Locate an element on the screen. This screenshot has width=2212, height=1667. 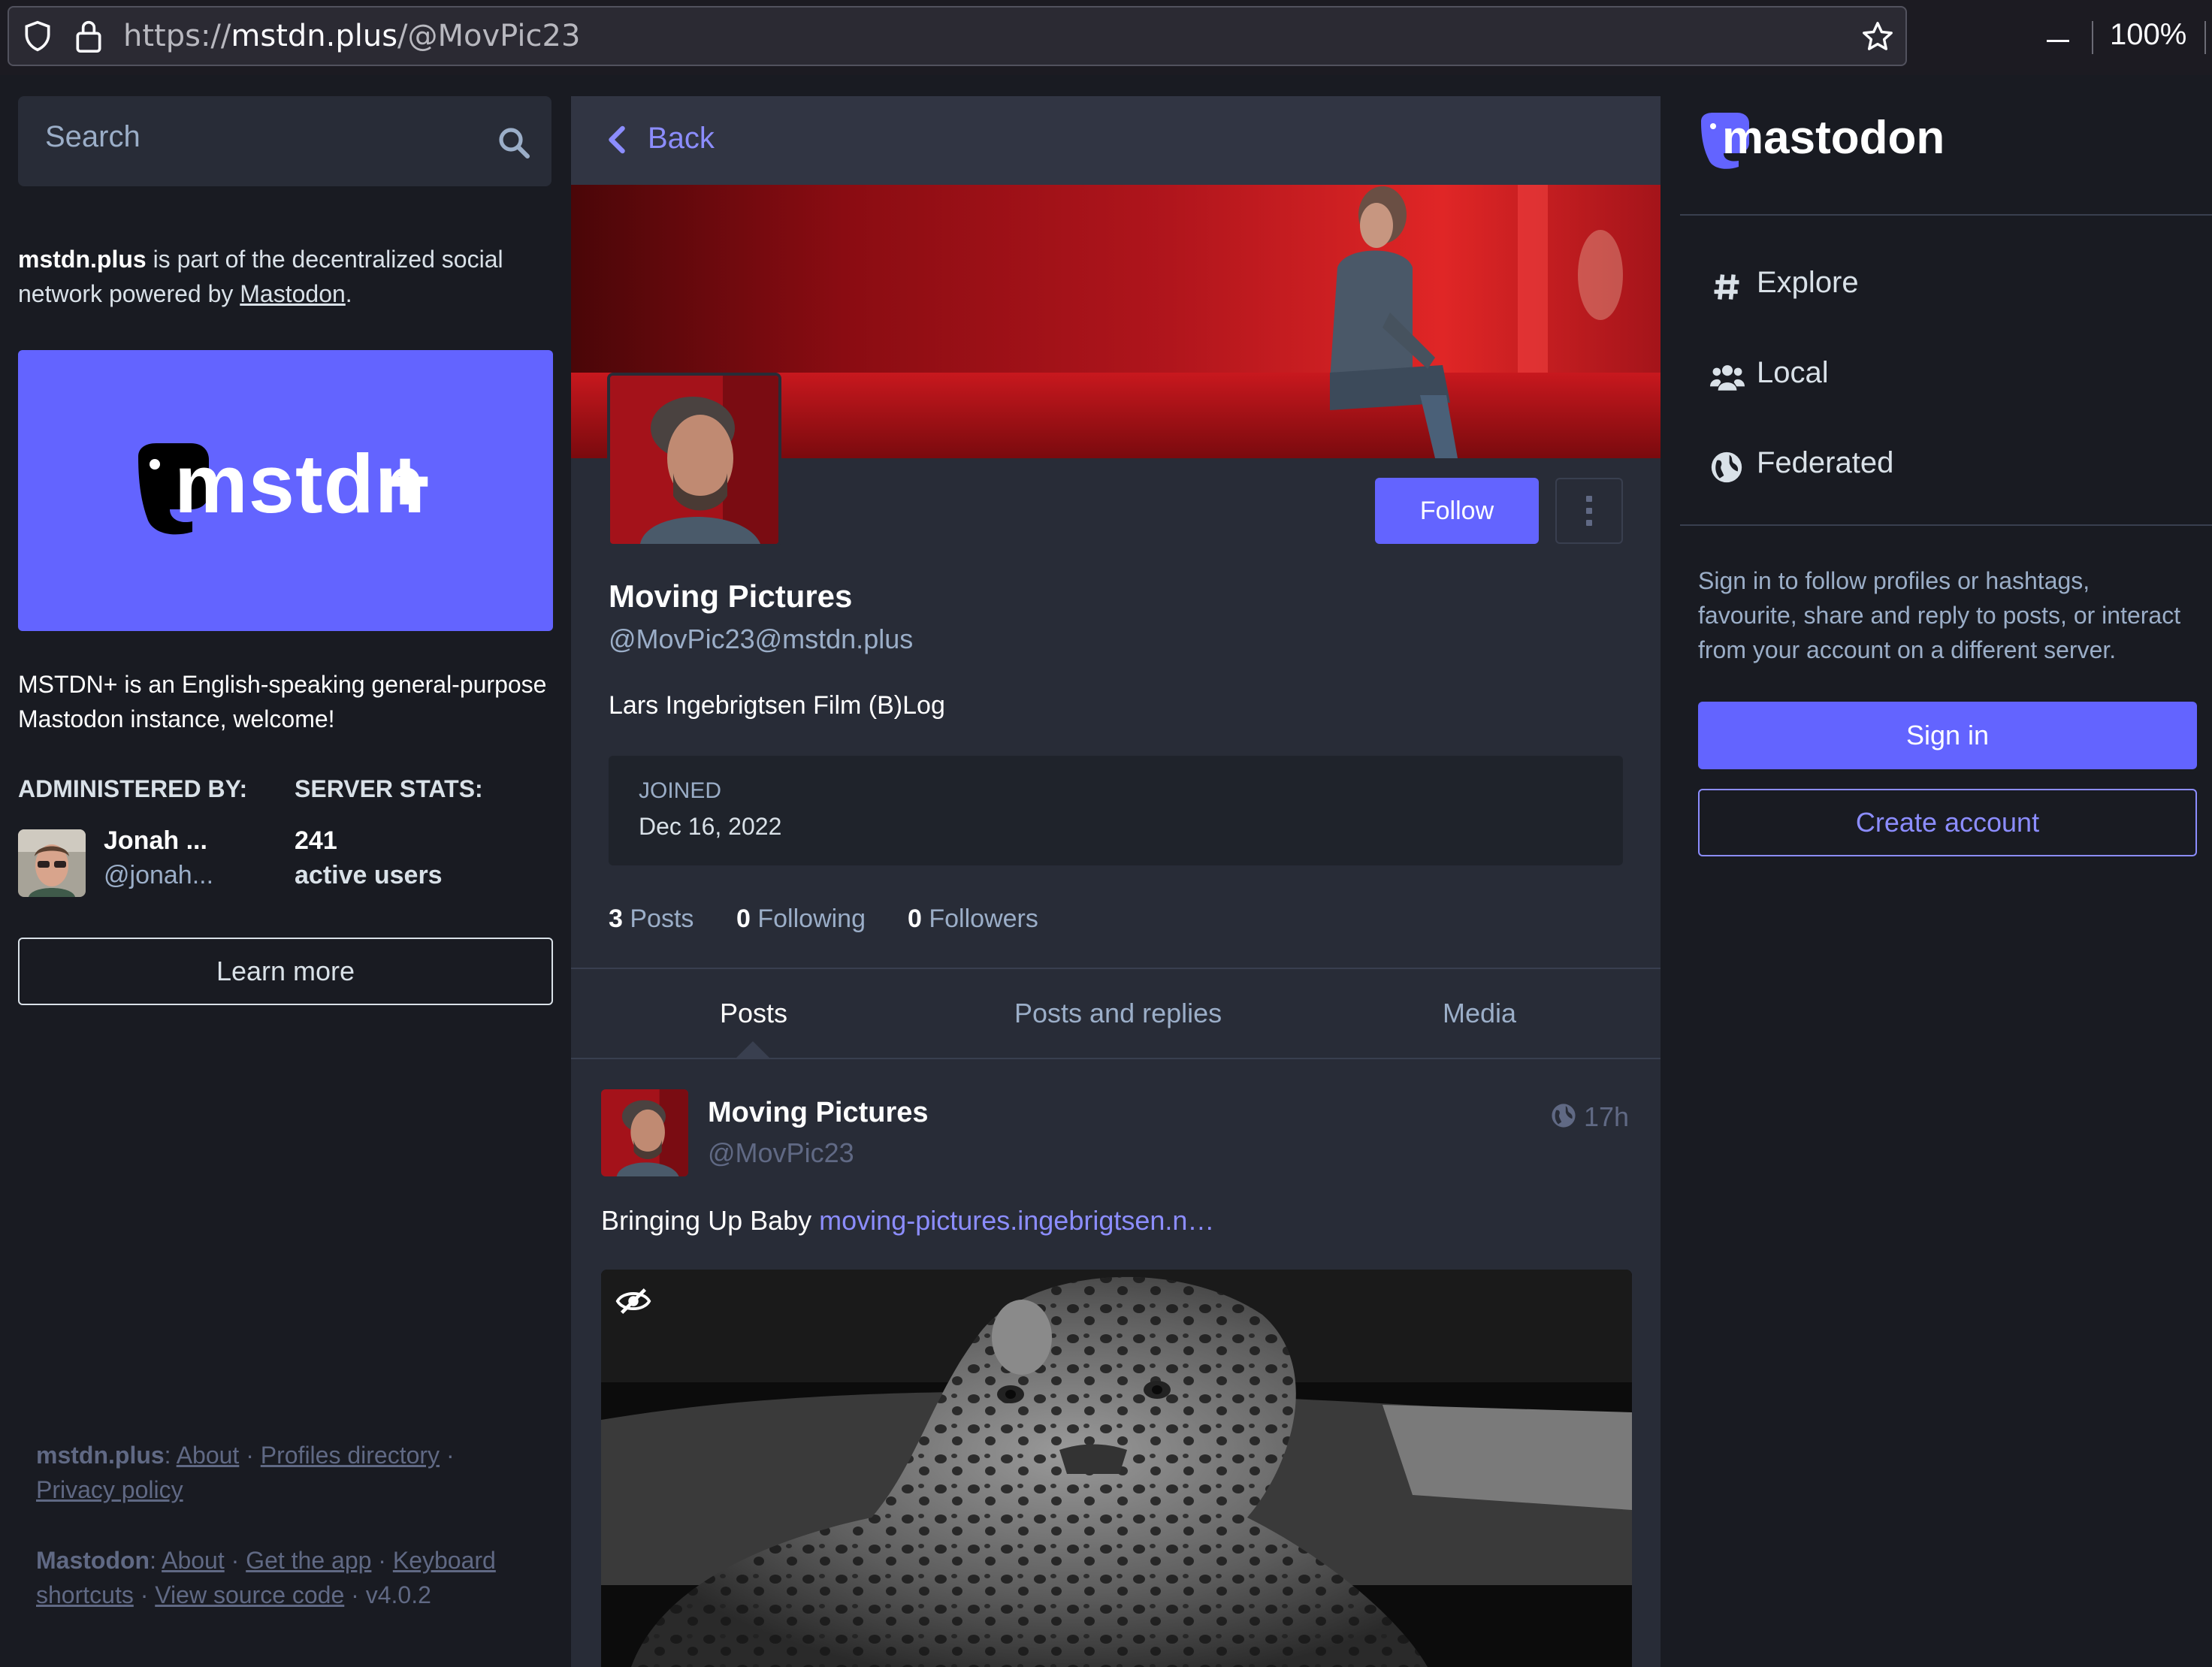
tab-media: Media is located at coordinates (1479, 1013).